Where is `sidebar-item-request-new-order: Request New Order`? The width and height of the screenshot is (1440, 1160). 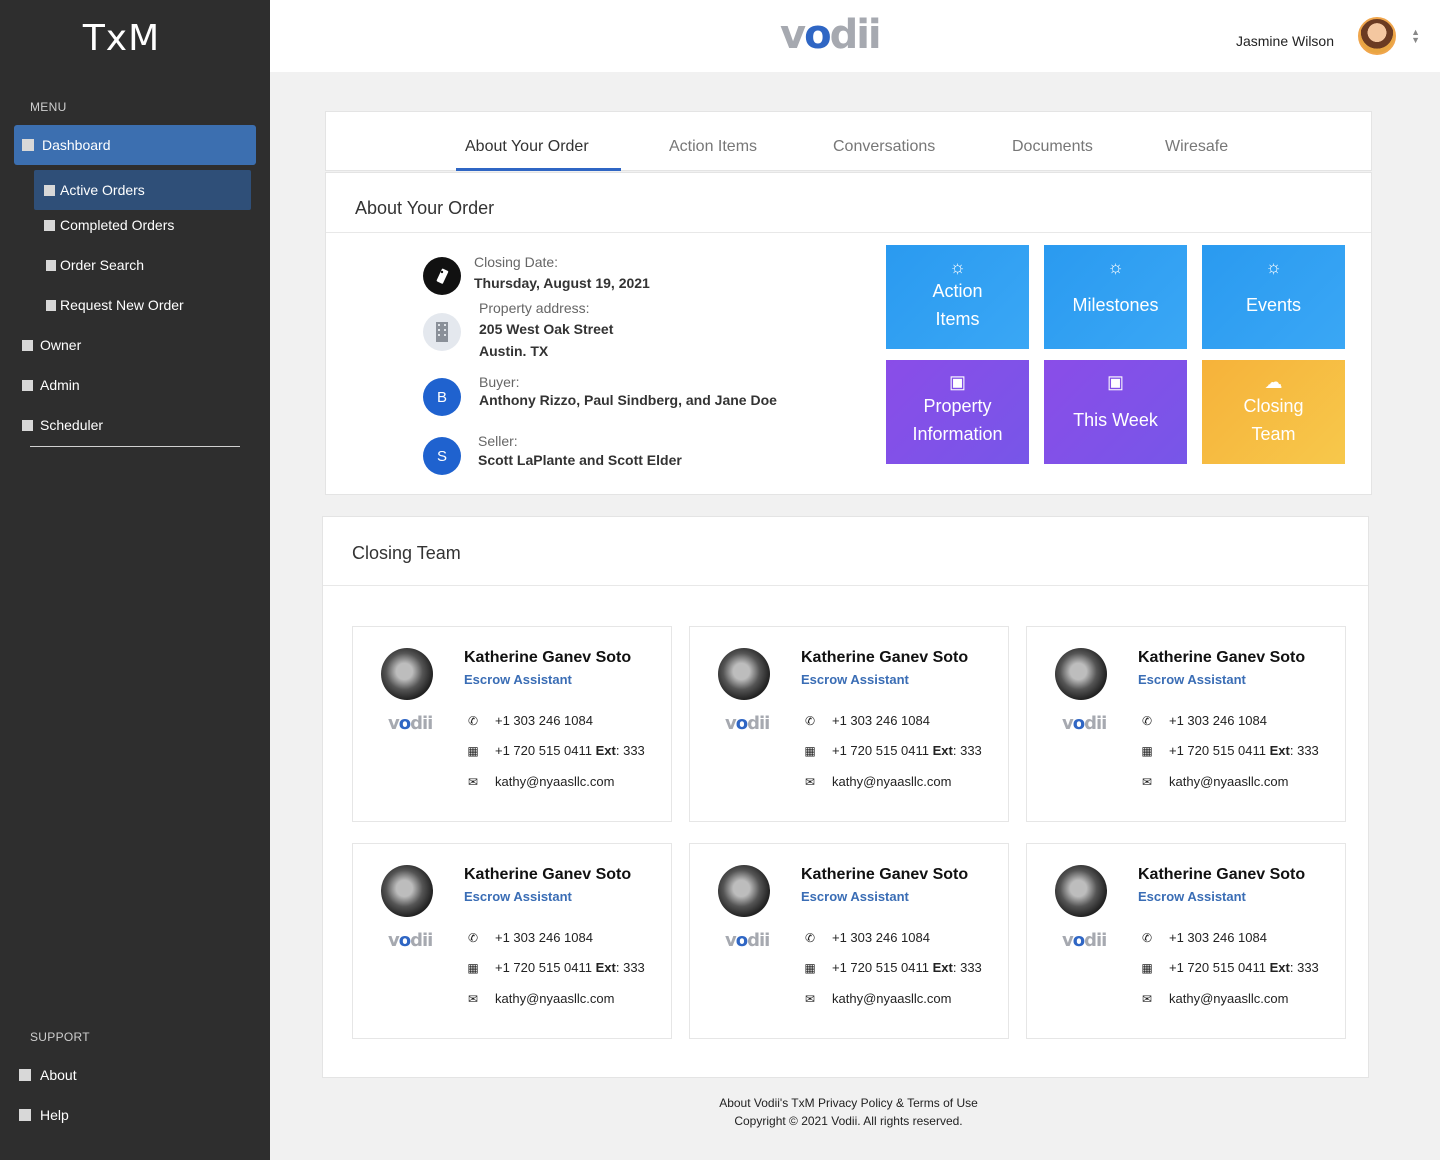
sidebar-item-request-new-order: Request New Order is located at coordinates (115, 305).